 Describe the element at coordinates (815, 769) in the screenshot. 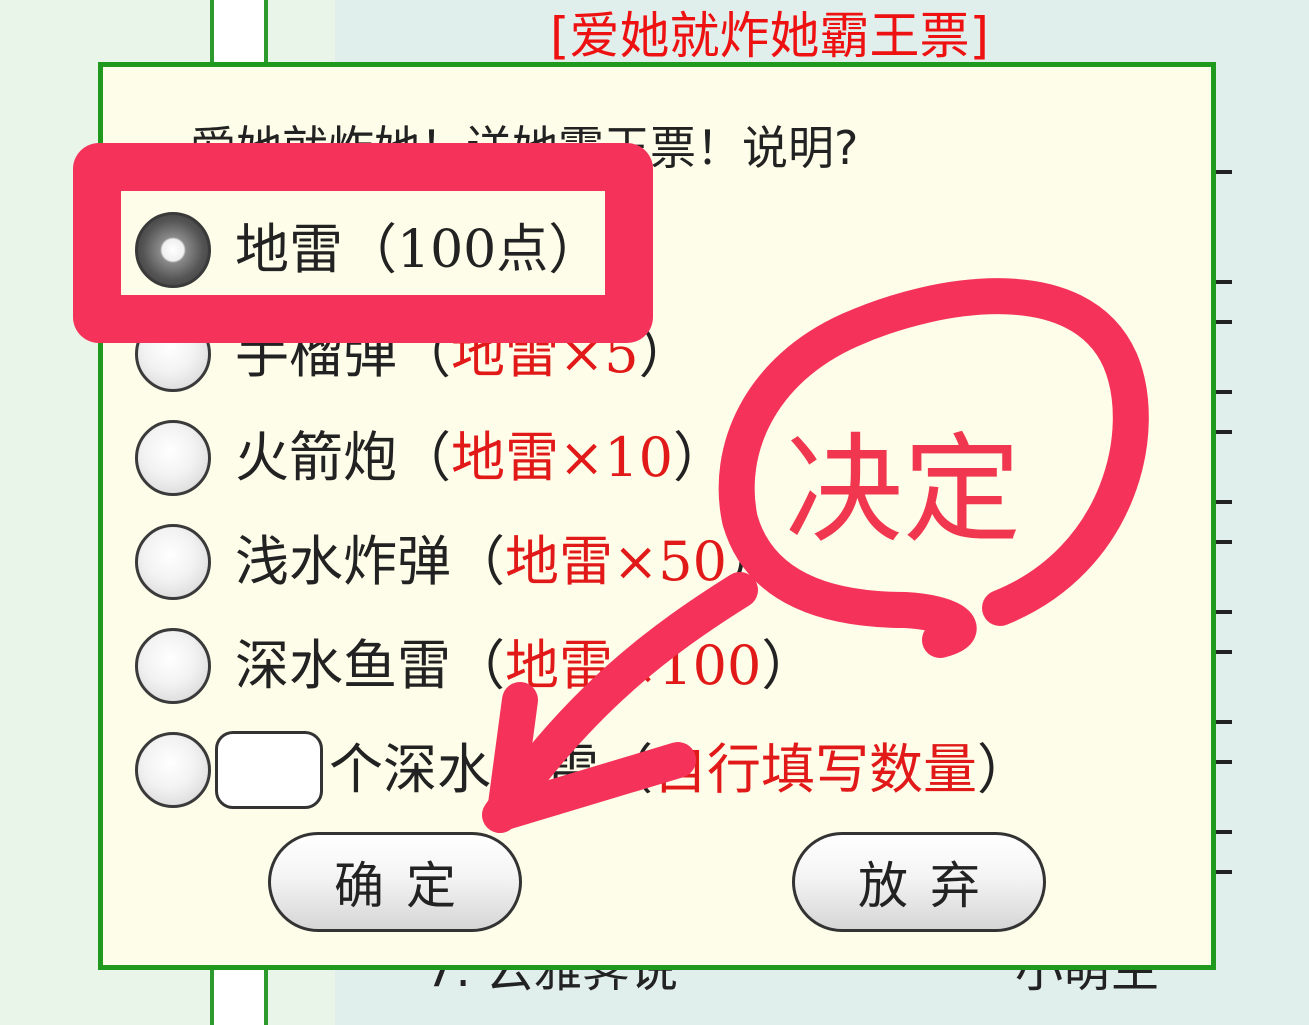

I see `option-equivalent: 自行填写数量` at that location.